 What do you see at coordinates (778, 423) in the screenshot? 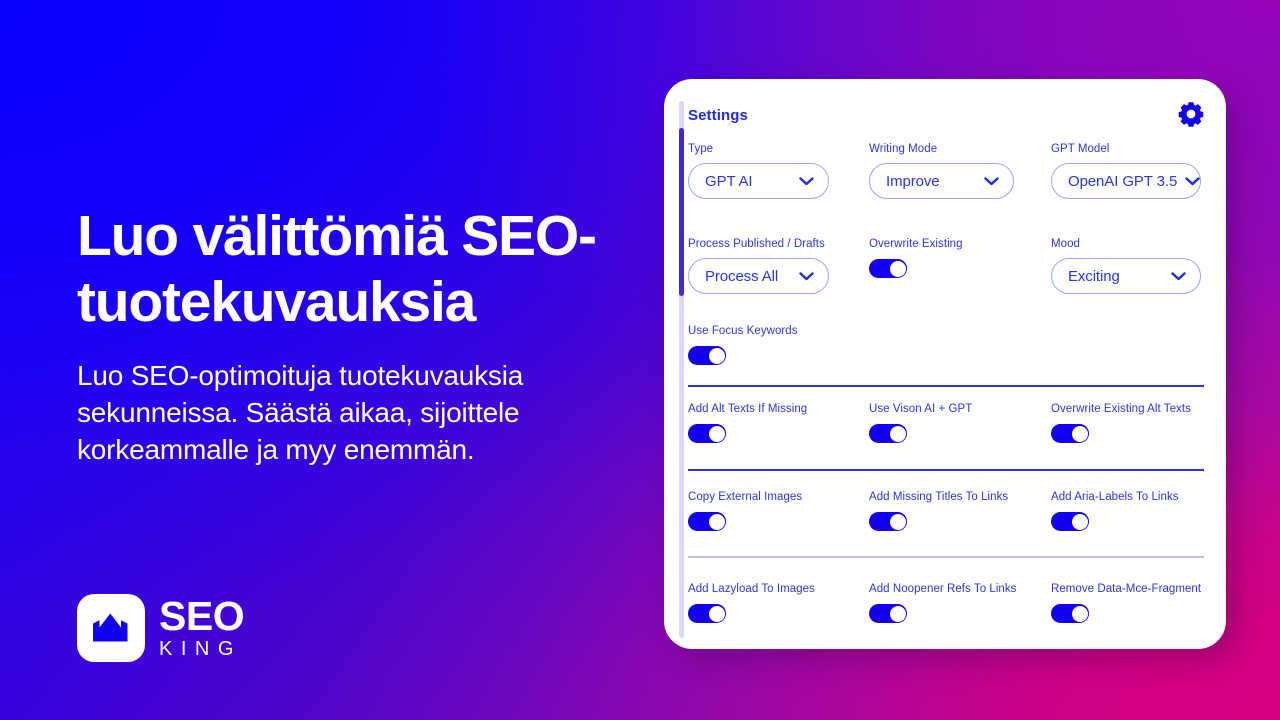
I see `field-add-alt-texts-if-missing: Add Alt Texts If Missing` at bounding box center [778, 423].